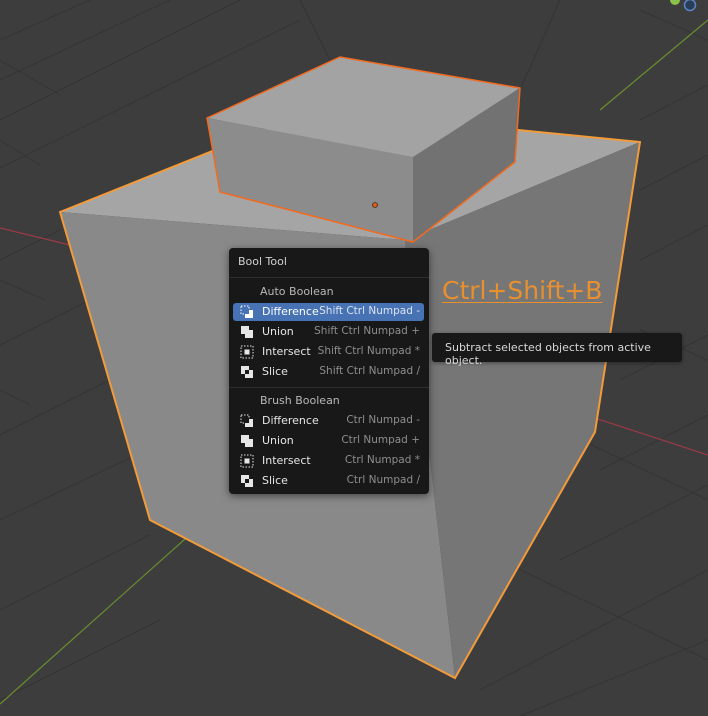 Image resolution: width=708 pixels, height=716 pixels. Describe the element at coordinates (262, 261) in the screenshot. I see `menu-title: Bool Tool` at that location.